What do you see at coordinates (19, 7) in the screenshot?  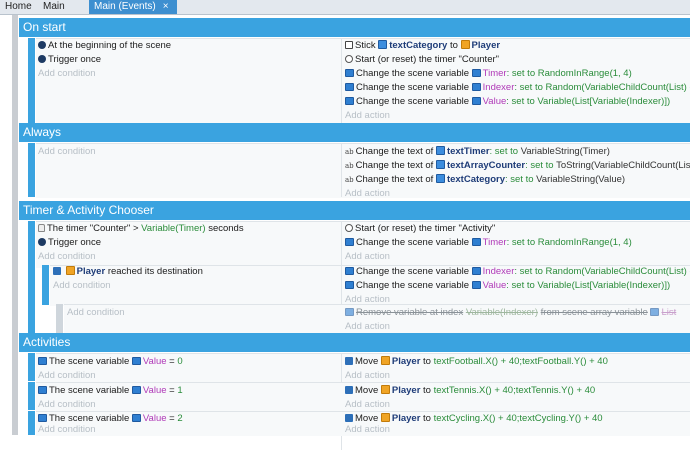 I see `tab-home: Home` at bounding box center [19, 7].